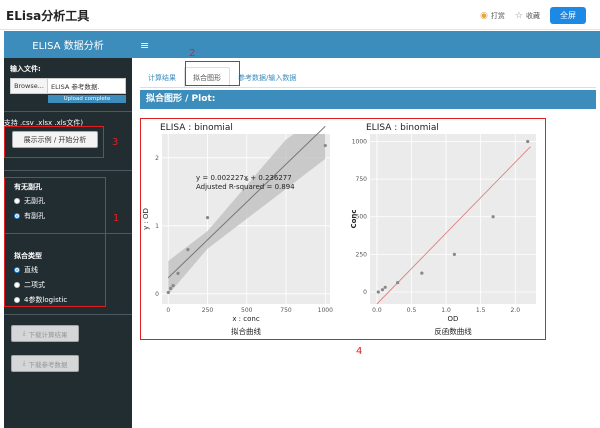  Describe the element at coordinates (366, 44) in the screenshot. I see `main-top-nav: ≡` at that location.